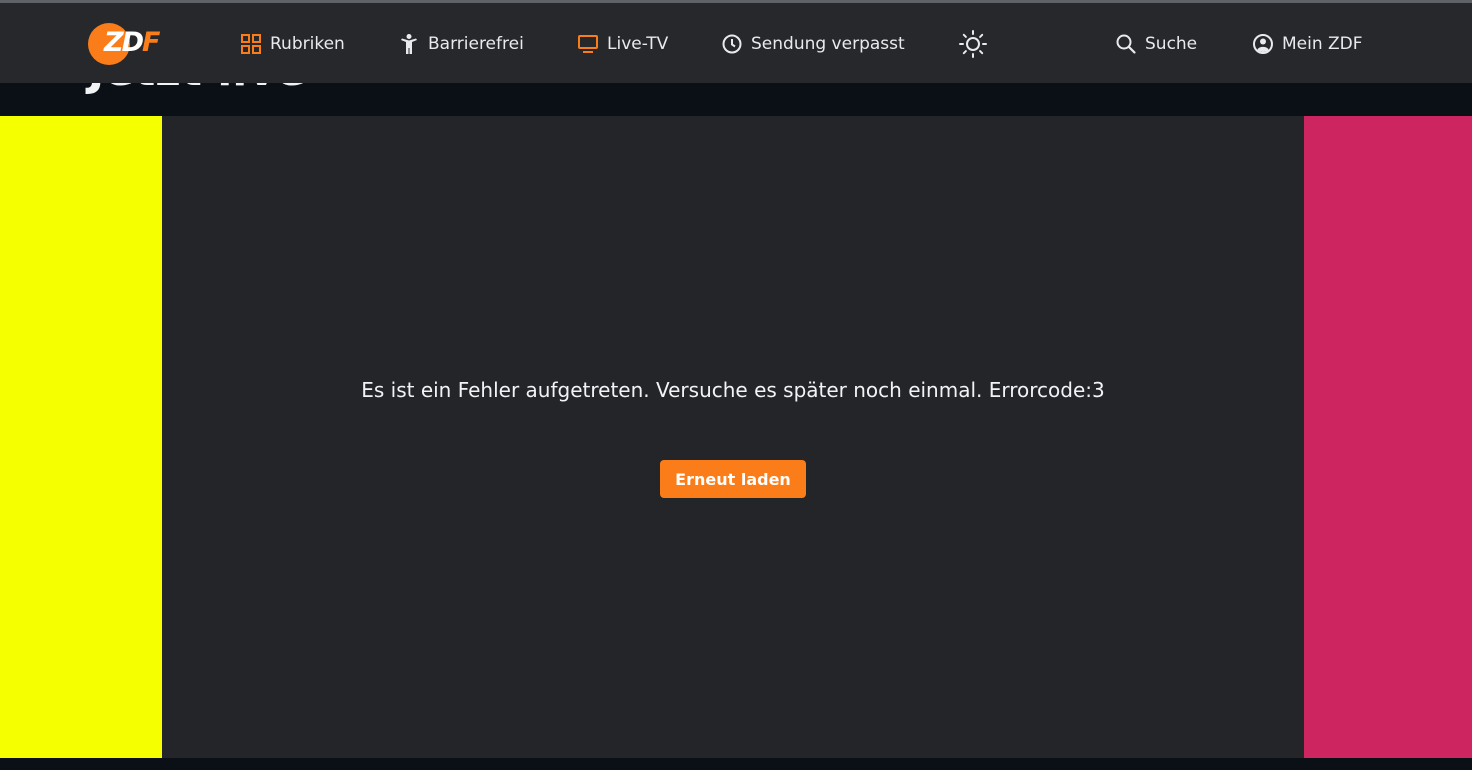 The image size is (1472, 770). I want to click on nav-live-tv: Live-TV, so click(622, 44).